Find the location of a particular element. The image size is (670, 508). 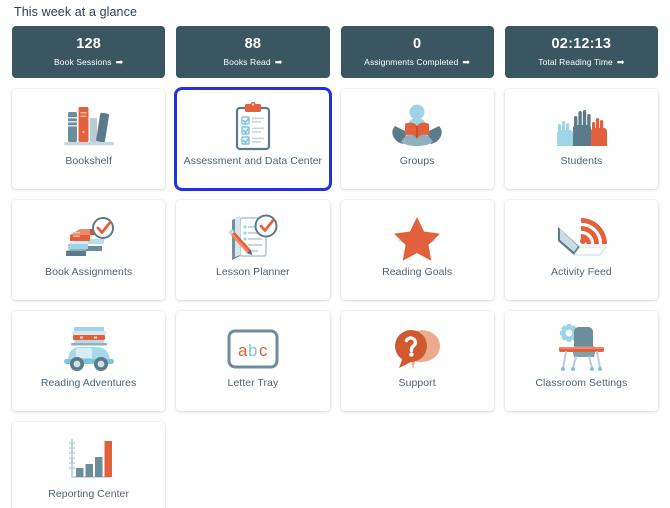

stat-label-wrap: Total Reading Time ➡ is located at coordinates (581, 62).